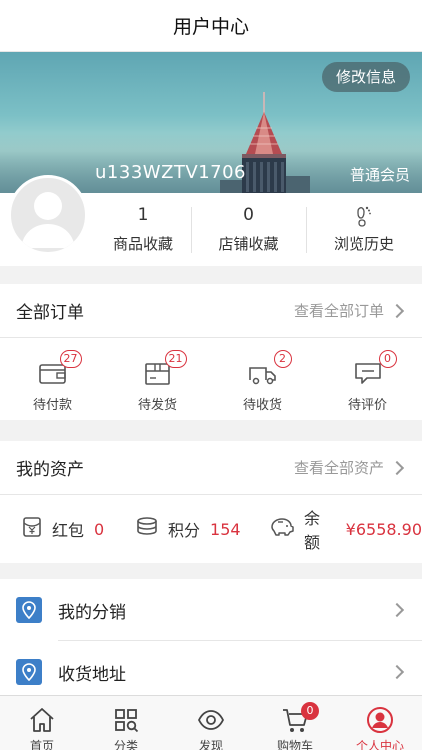  I want to click on order-pending-review: 0 待评价, so click(367, 379).